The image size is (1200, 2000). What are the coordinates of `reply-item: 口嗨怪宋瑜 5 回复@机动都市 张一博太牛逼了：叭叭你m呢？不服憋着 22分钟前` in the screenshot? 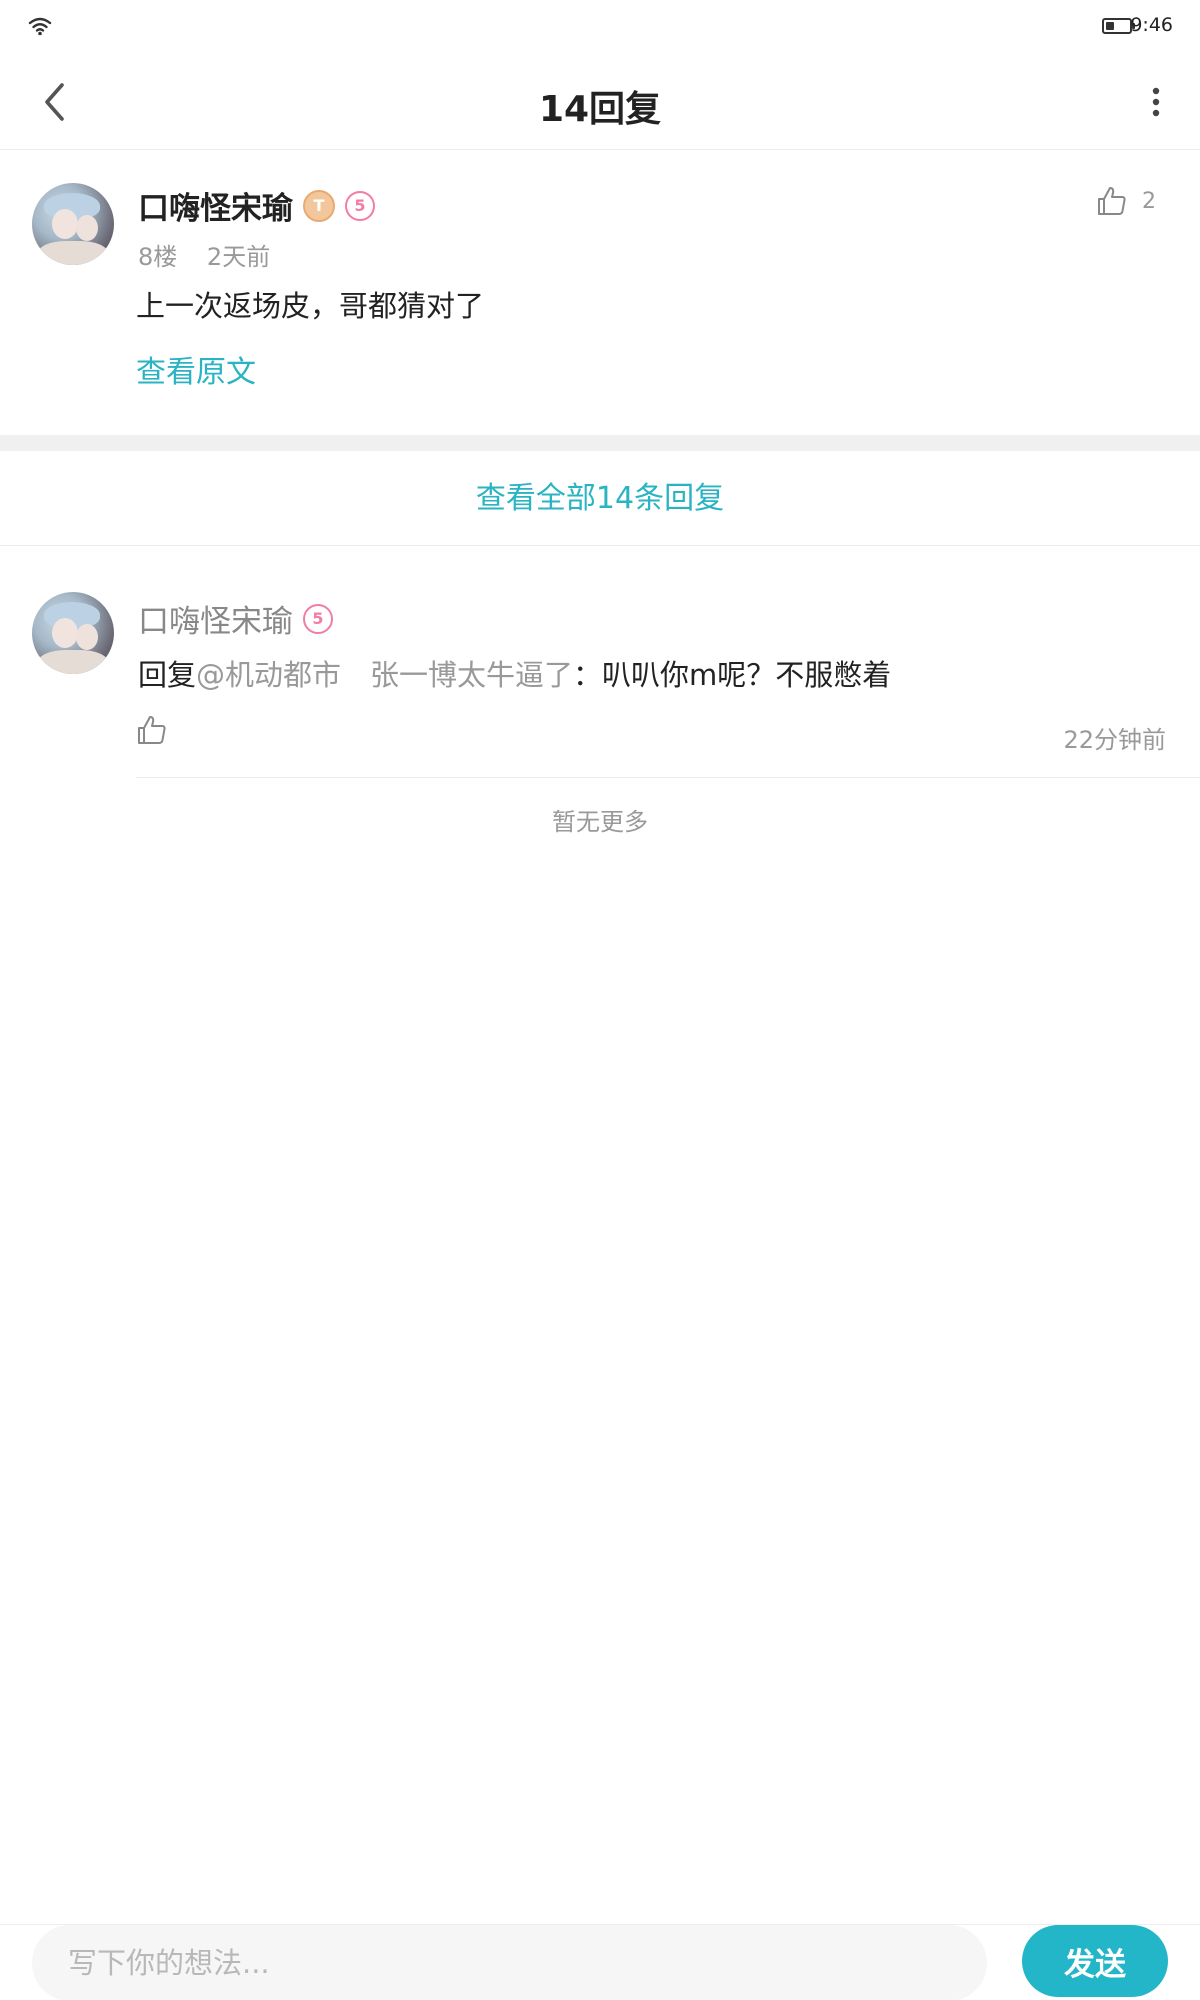 It's located at (600, 662).